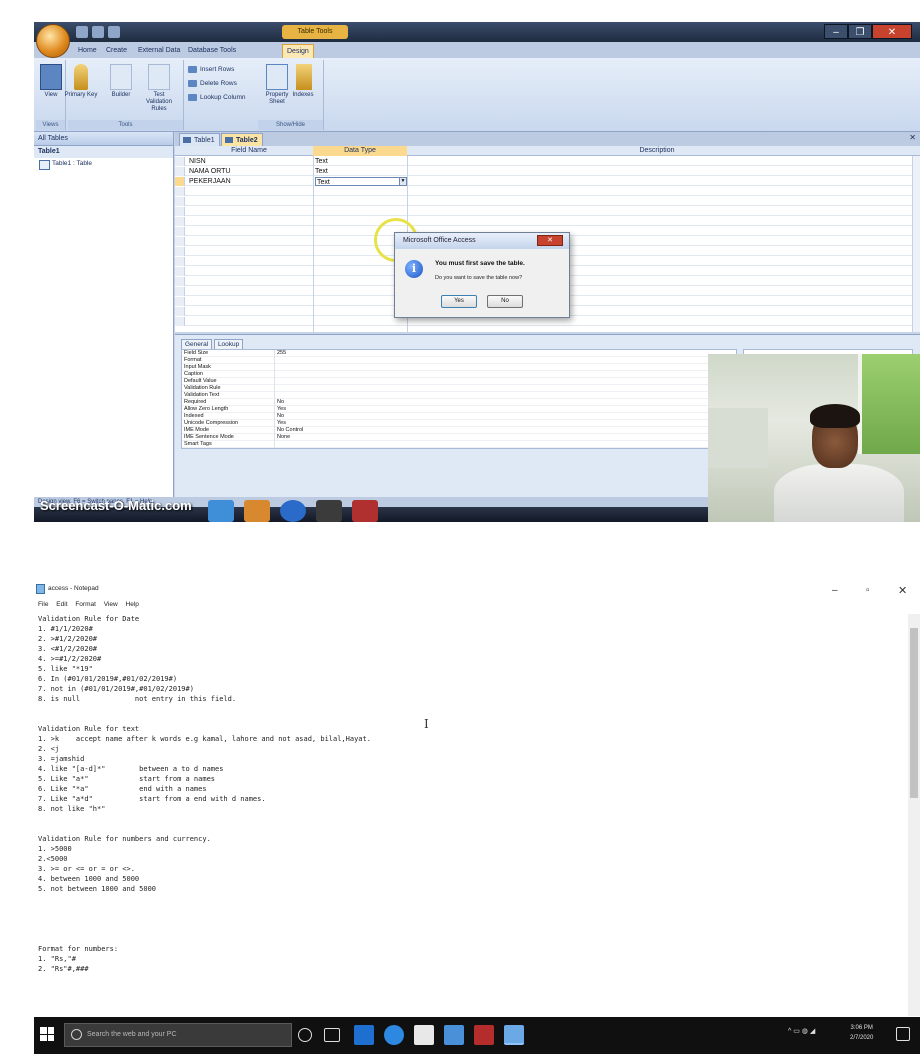 The width and height of the screenshot is (920, 1054). I want to click on menu-help: Help, so click(132, 604).